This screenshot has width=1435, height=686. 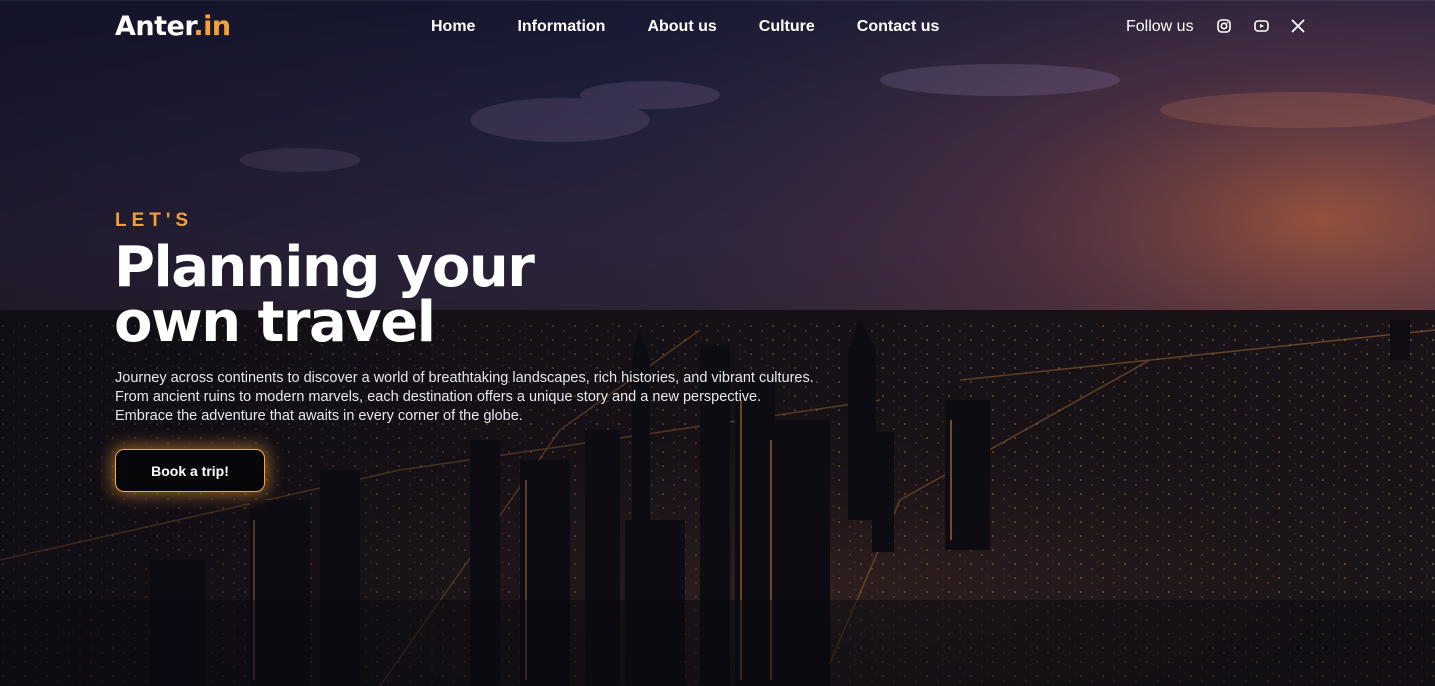 I want to click on hero-headline: Planning your own travel, so click(x=374, y=295).